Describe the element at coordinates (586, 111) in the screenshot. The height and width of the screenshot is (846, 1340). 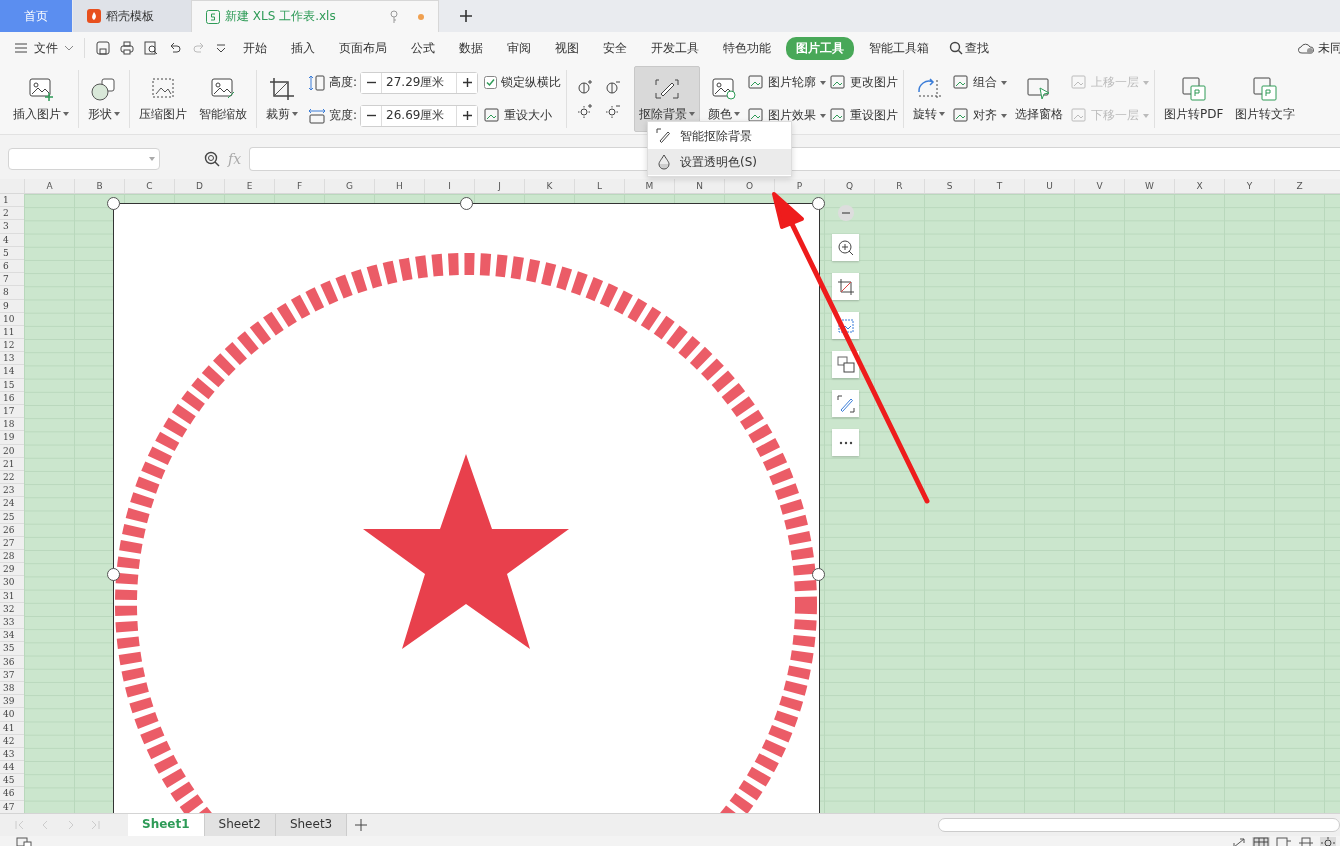
I see `brightness-up-icon` at that location.